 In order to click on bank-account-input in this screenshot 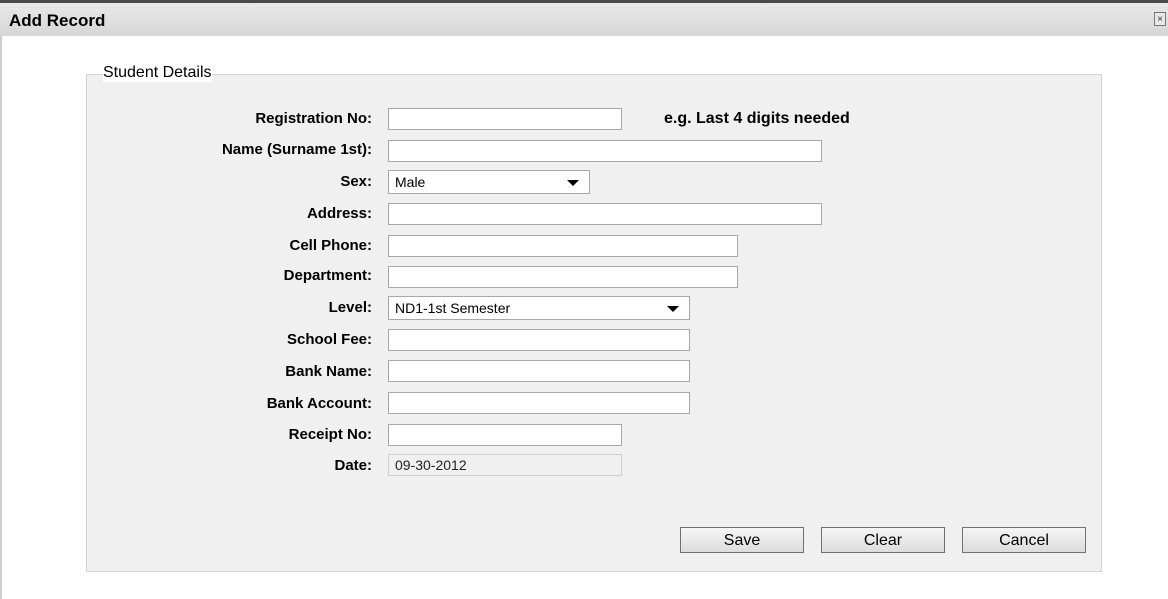, I will do `click(539, 403)`.